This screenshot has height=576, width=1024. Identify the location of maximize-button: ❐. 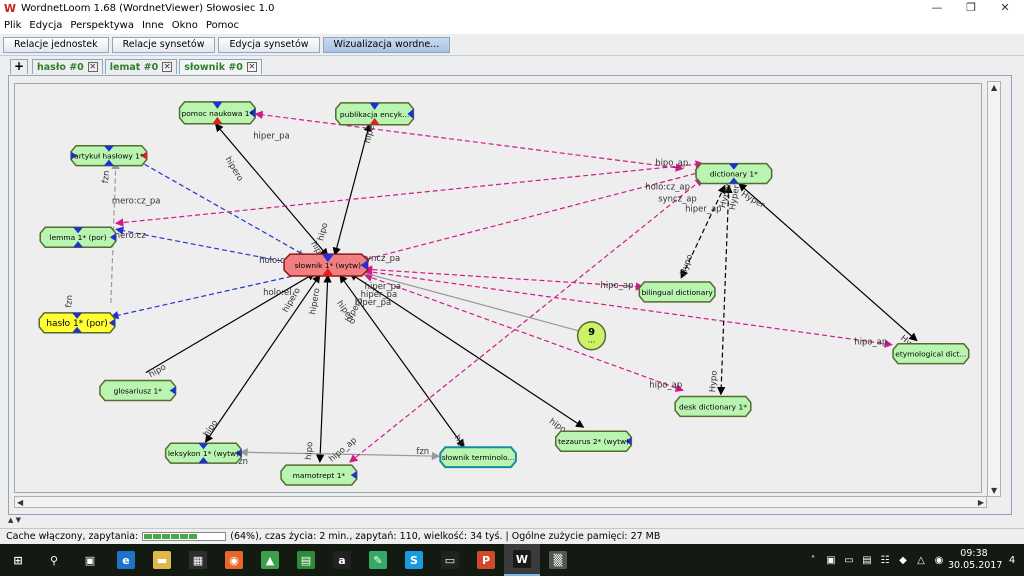
(971, 8).